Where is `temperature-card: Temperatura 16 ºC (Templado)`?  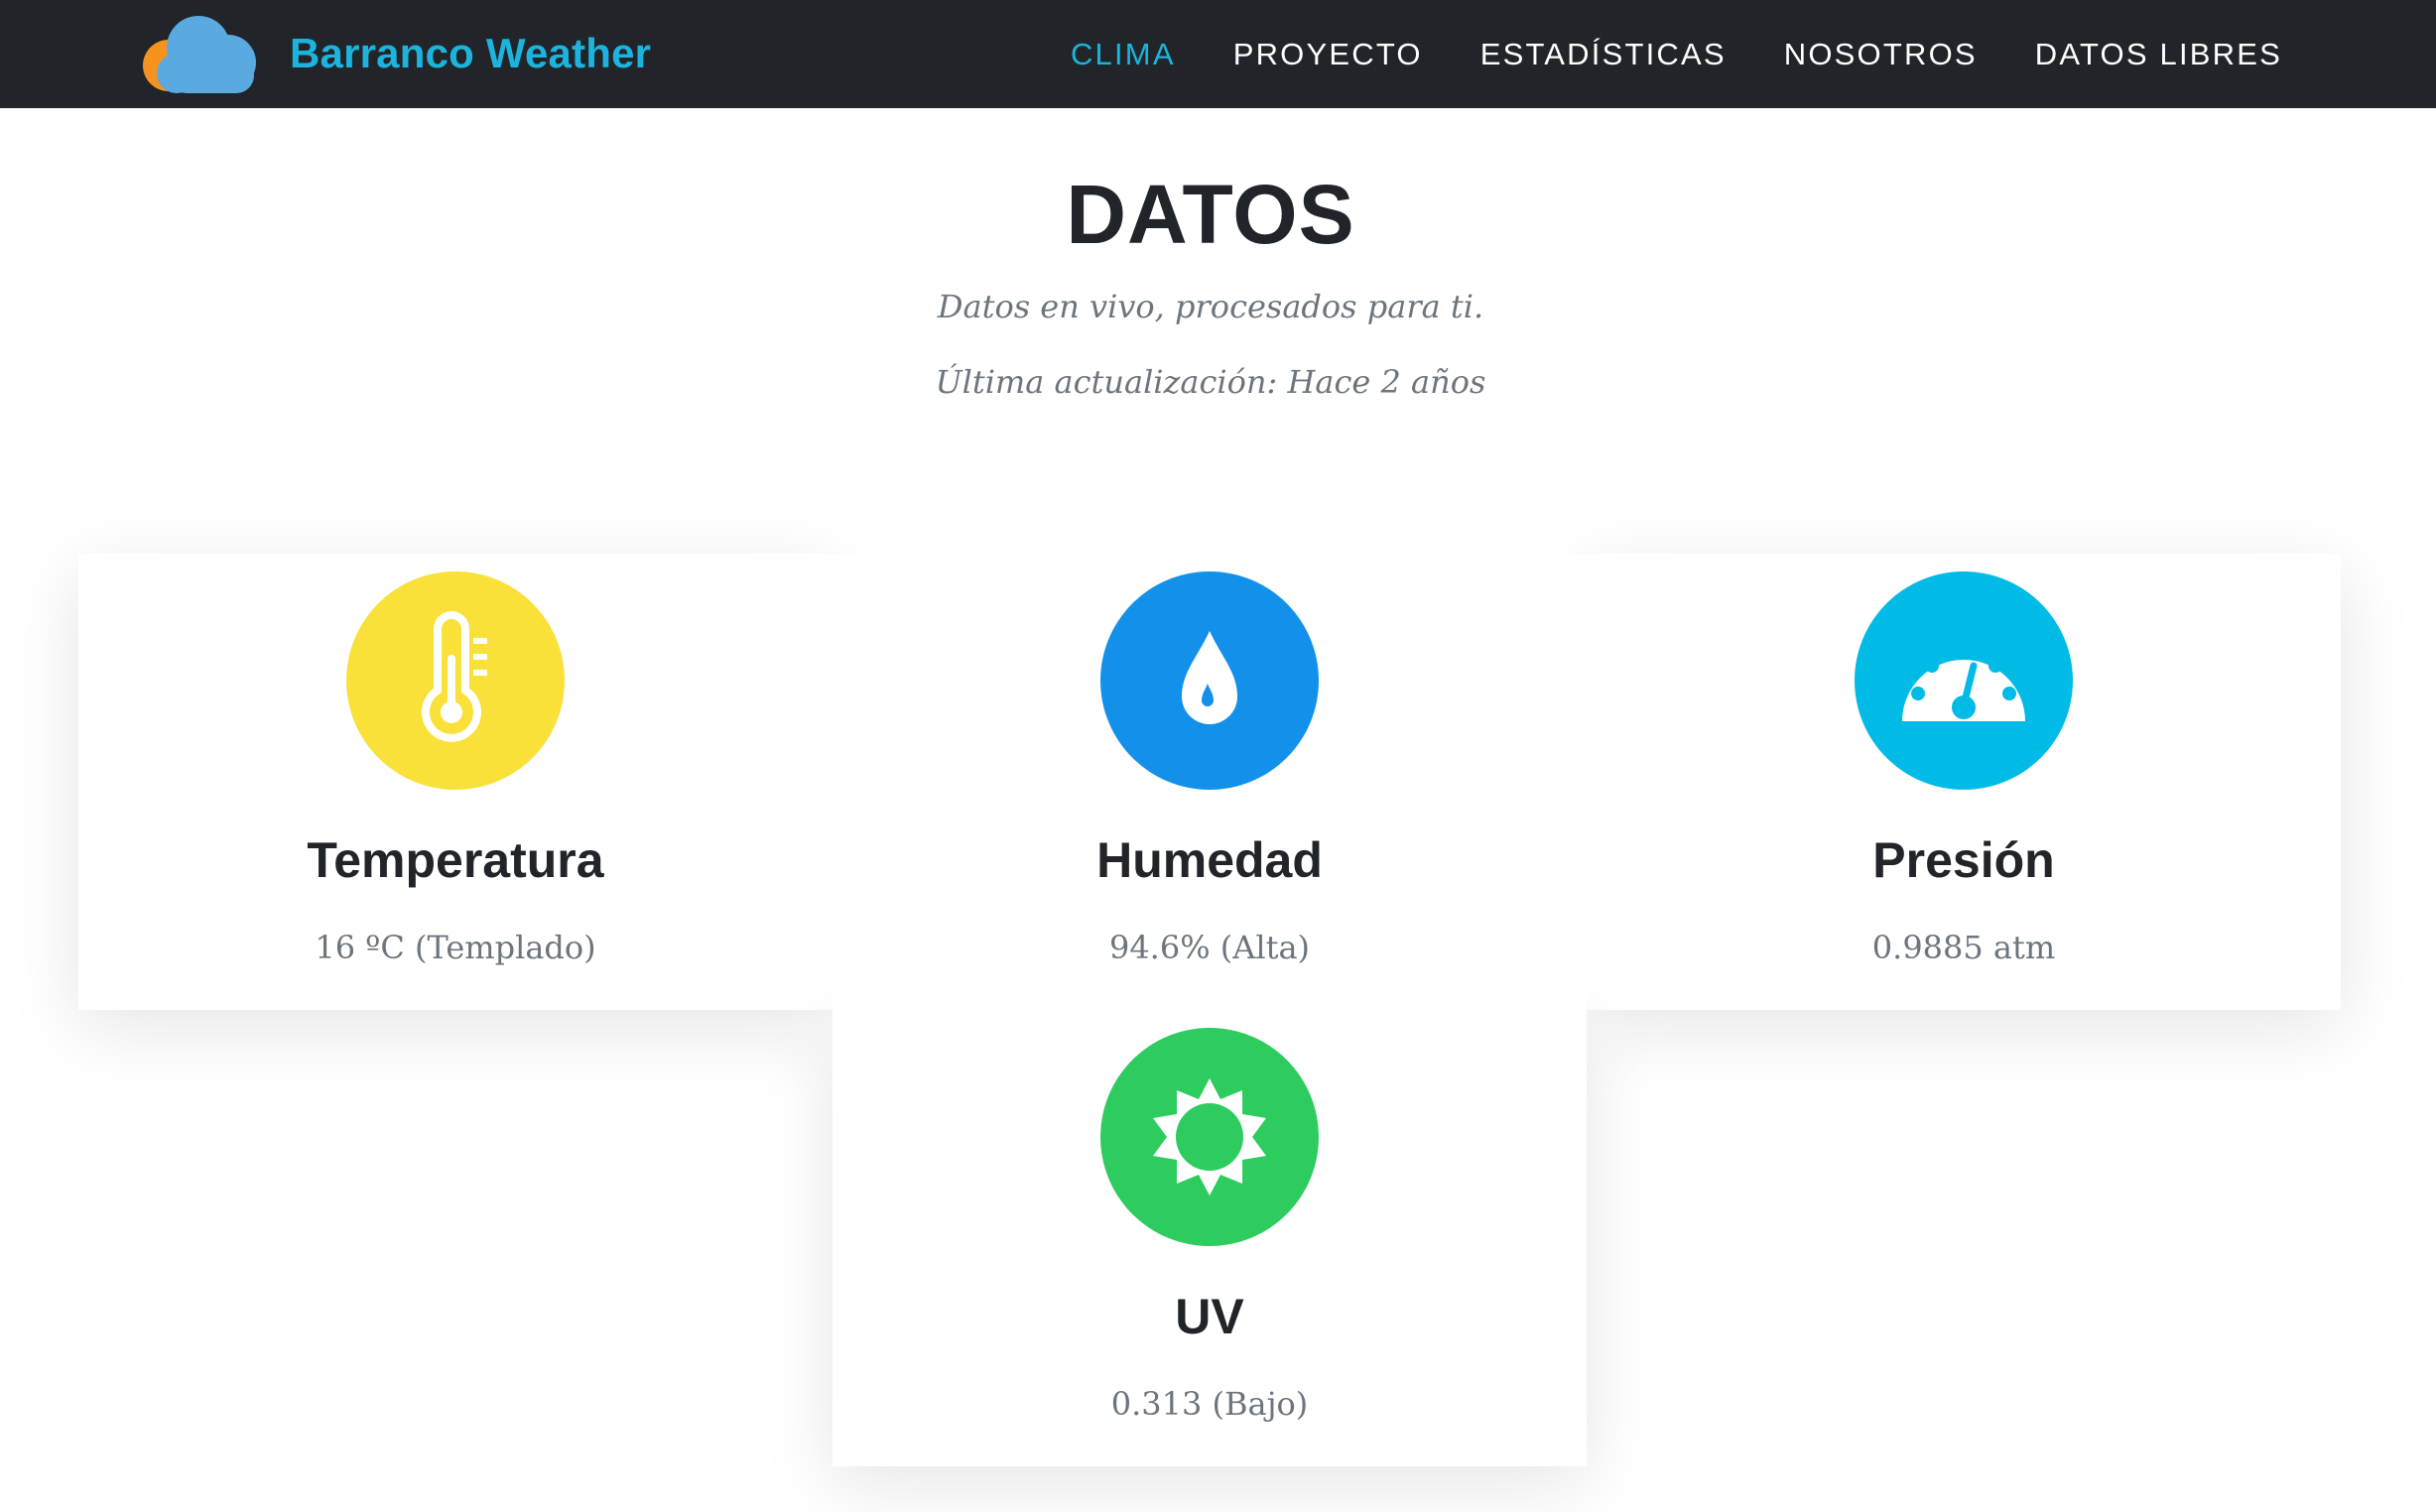 temperature-card: Temperatura 16 ºC (Templado) is located at coordinates (455, 782).